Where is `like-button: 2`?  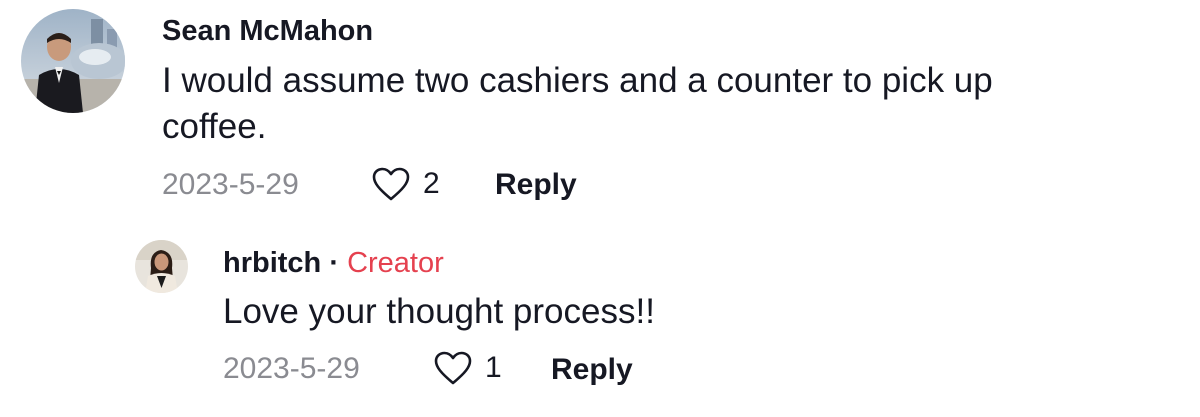
like-button: 2 is located at coordinates (405, 184).